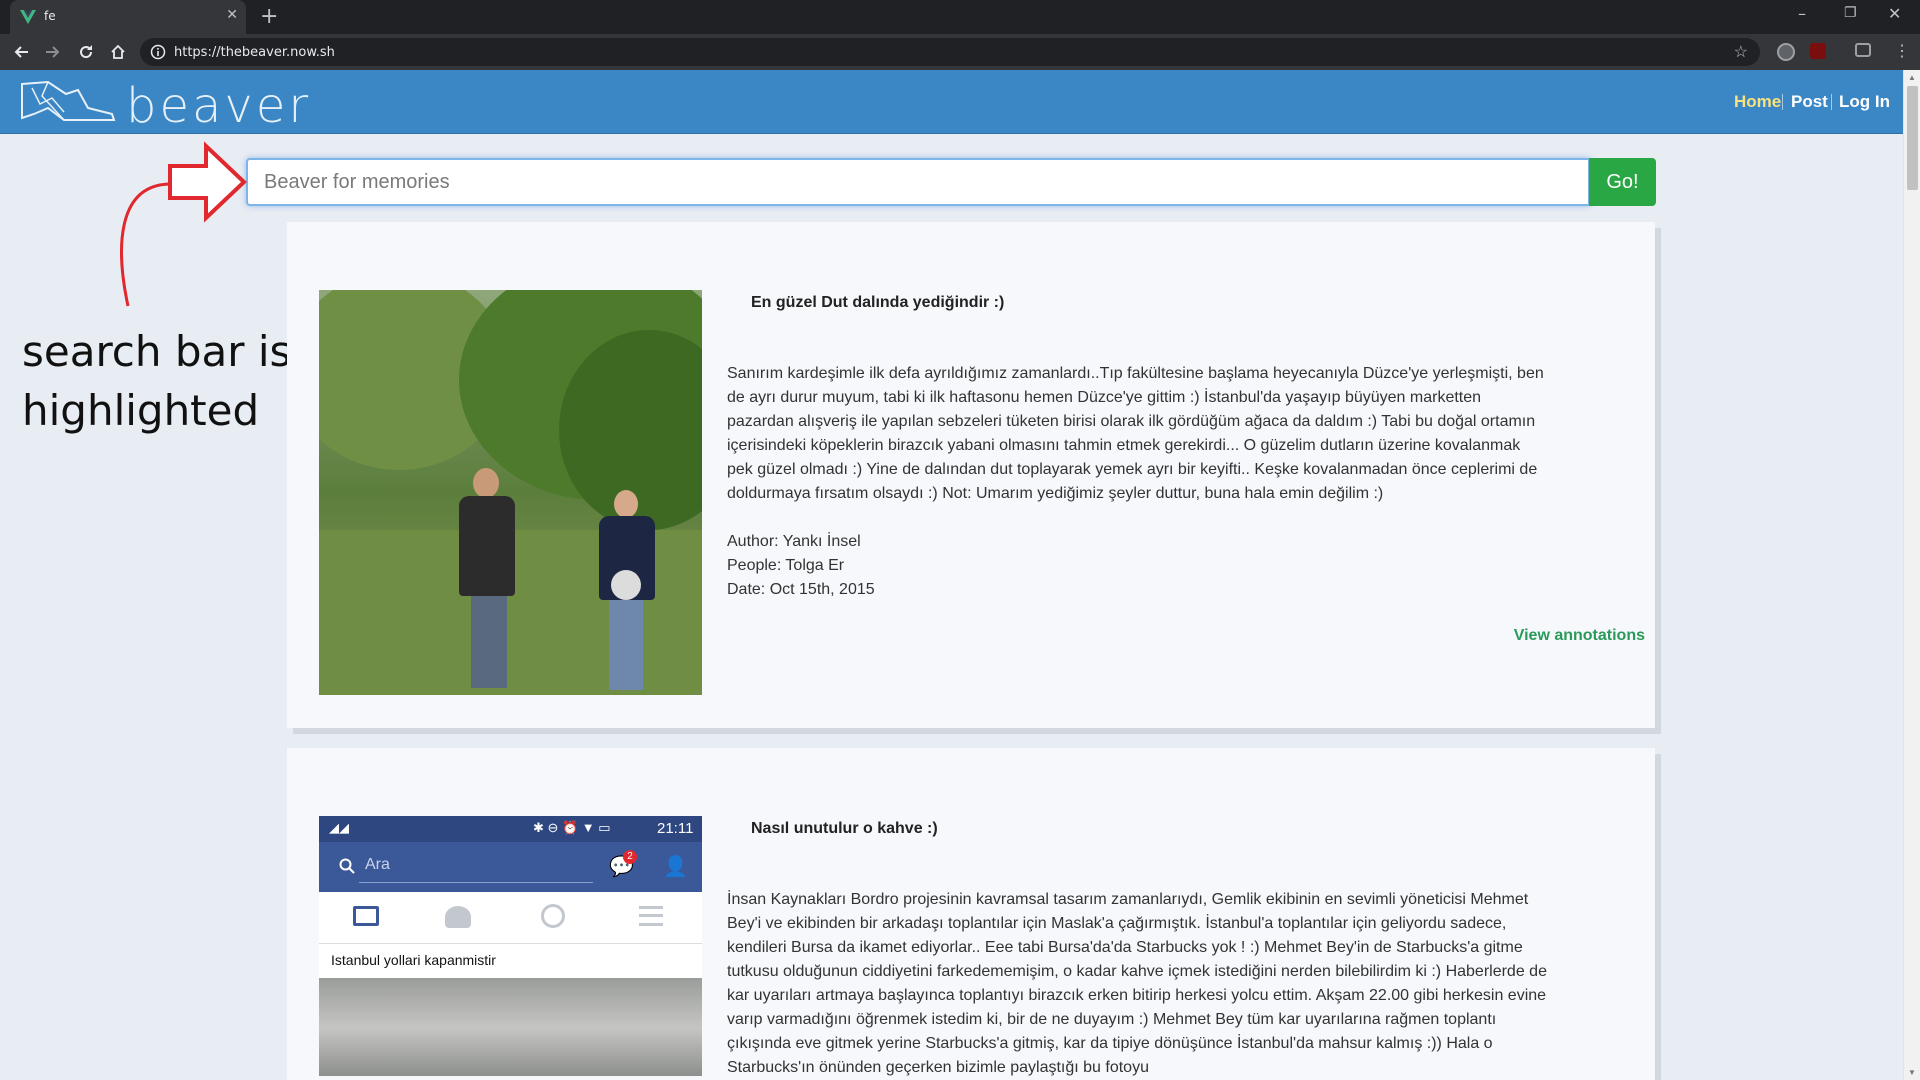 This screenshot has height=1080, width=1920. I want to click on bookmark-star-icon: ☆, so click(1741, 52).